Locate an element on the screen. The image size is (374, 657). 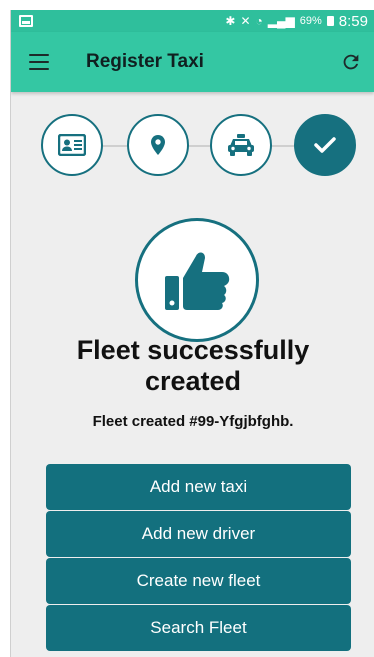
step-taxi is located at coordinates (241, 145).